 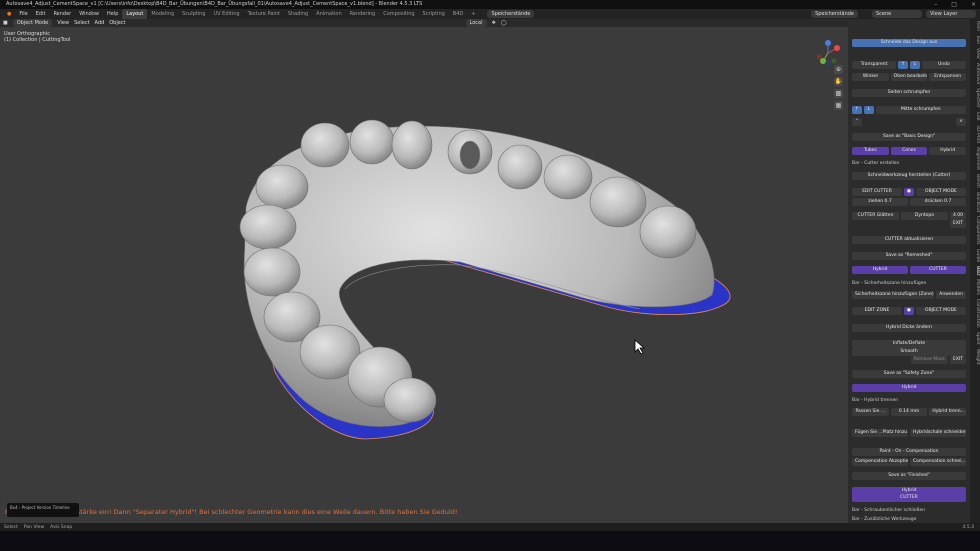 I want to click on tab-weight: Weight, so click(x=975, y=357).